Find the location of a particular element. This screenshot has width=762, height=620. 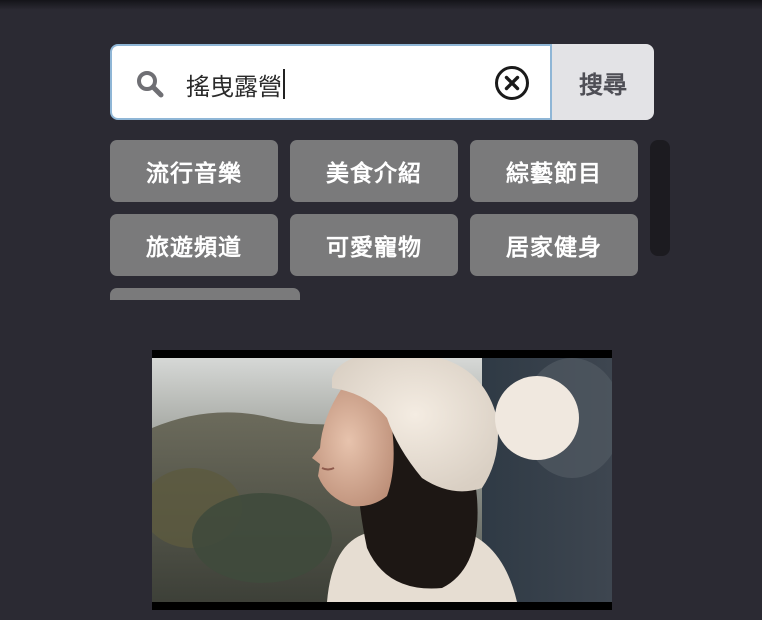

search-input-value: 搖曳露營 is located at coordinates (234, 86).